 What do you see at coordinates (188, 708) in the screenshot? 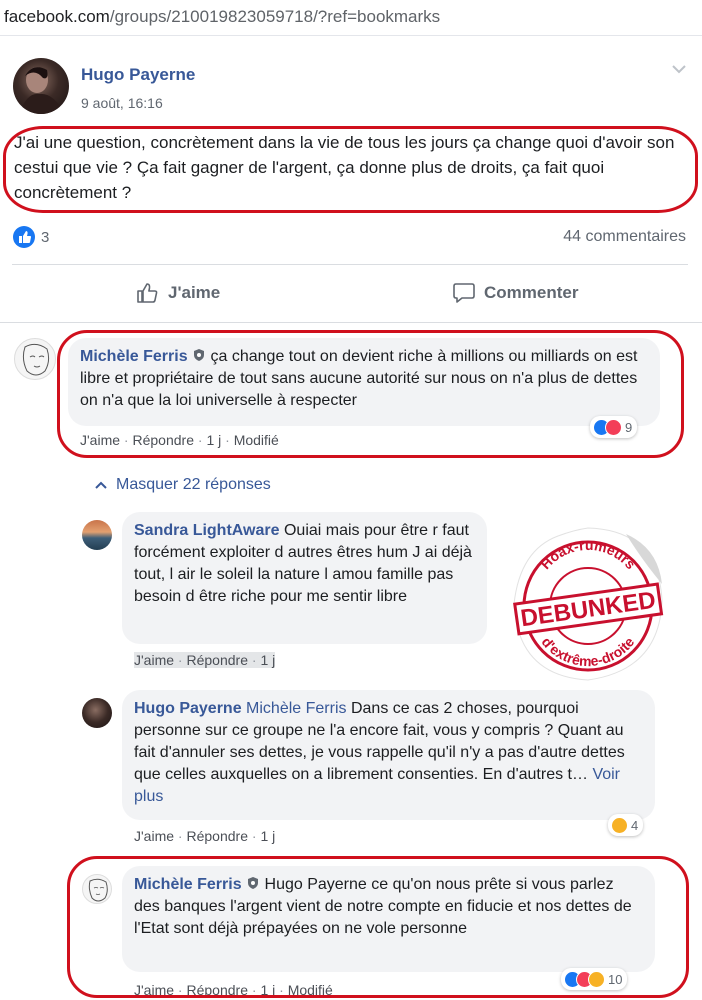
I see `comment-author: Hugo Payerne` at bounding box center [188, 708].